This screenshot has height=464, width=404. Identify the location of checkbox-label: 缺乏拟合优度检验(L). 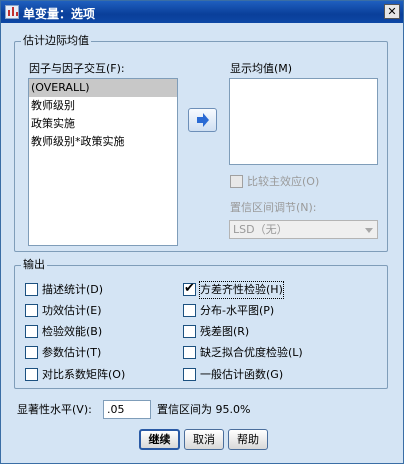
(251, 352).